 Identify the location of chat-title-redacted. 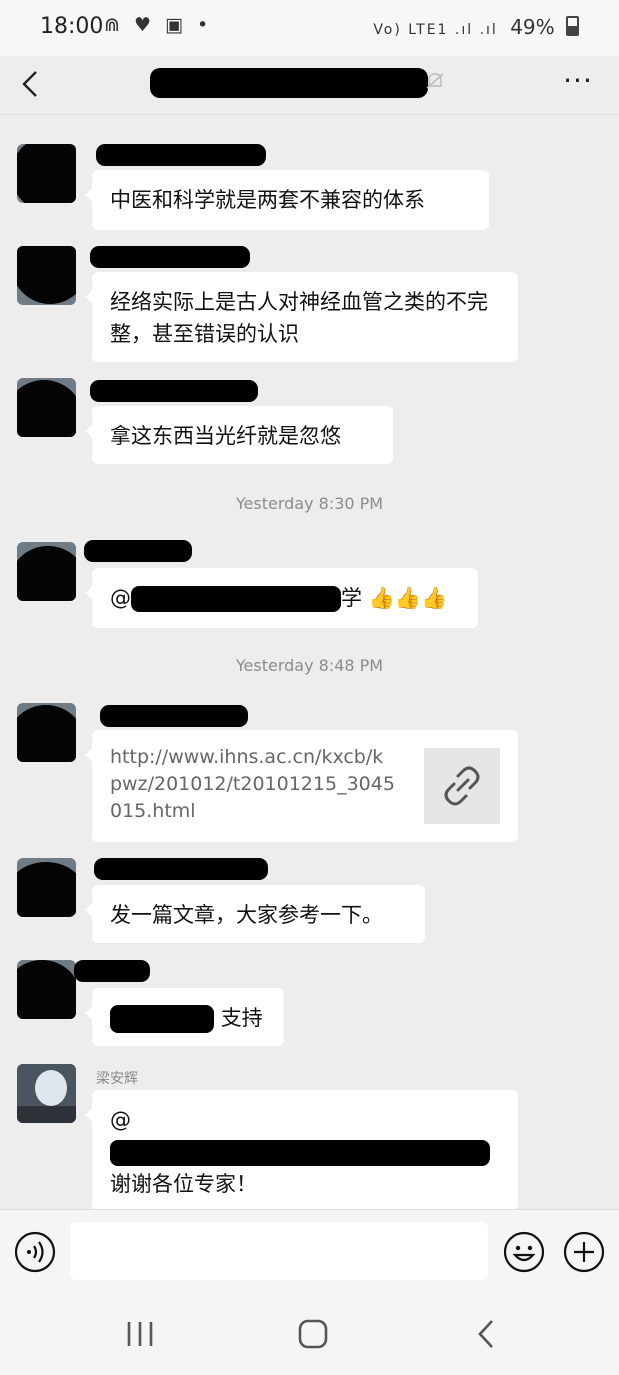
(289, 83).